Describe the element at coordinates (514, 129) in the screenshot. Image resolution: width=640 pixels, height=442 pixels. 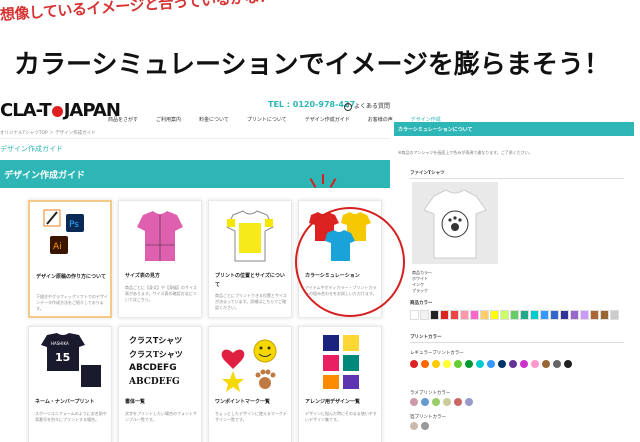
I see `panel-header: カラーシミュレーションについて` at that location.